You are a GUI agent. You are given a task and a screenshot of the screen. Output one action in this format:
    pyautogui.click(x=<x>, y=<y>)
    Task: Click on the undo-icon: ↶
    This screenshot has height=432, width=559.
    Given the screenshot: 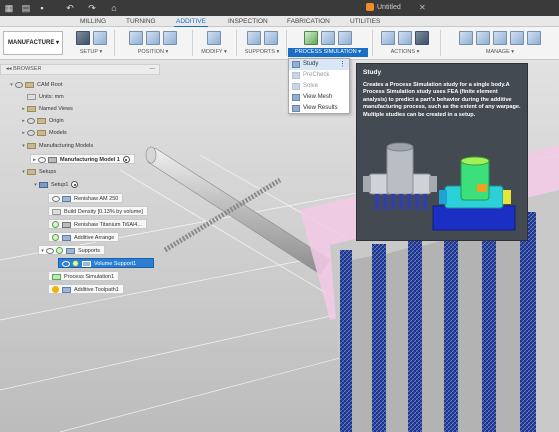 What is the action you would take?
    pyautogui.click(x=70, y=8)
    